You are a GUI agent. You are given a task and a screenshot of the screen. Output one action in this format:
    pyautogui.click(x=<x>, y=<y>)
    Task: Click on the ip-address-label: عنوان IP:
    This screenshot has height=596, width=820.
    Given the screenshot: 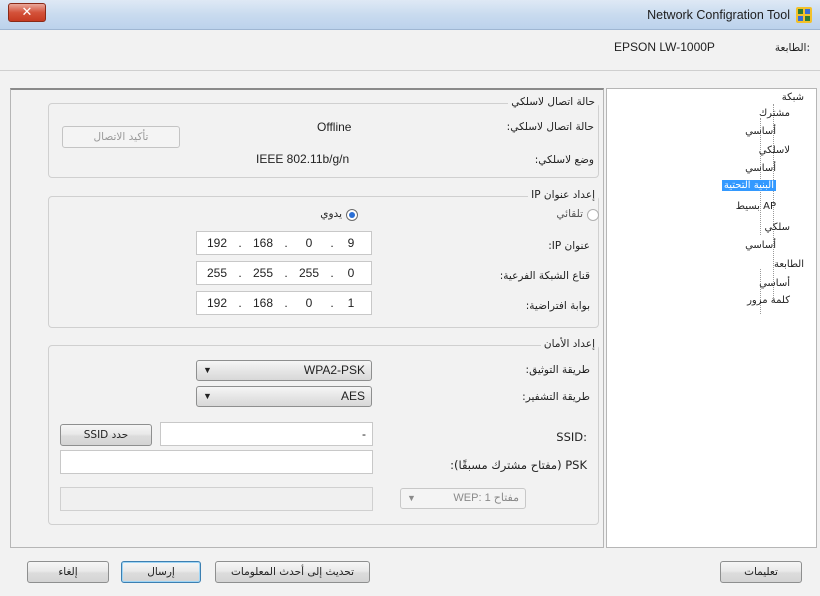 What is the action you would take?
    pyautogui.click(x=569, y=246)
    